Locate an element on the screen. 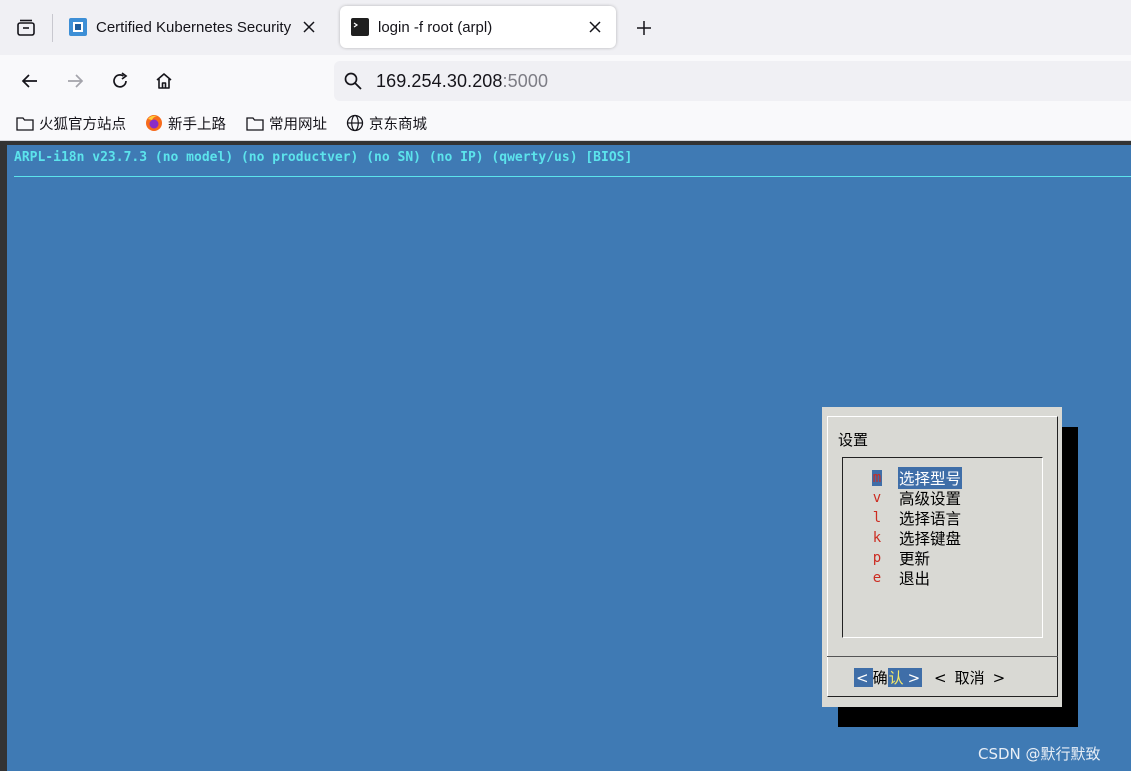  bookmark-jd-mall: 京东商城 is located at coordinates (386, 123).